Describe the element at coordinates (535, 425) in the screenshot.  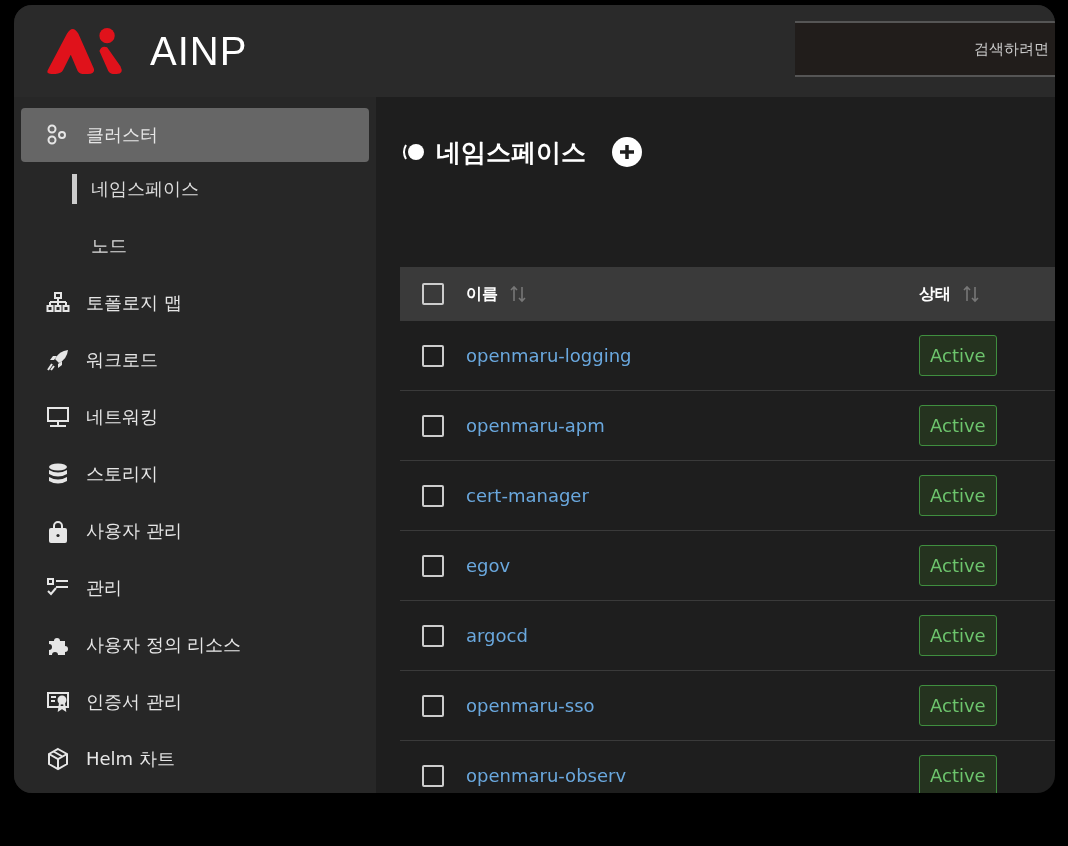
I see `namespace-link: openmaru-apm` at that location.